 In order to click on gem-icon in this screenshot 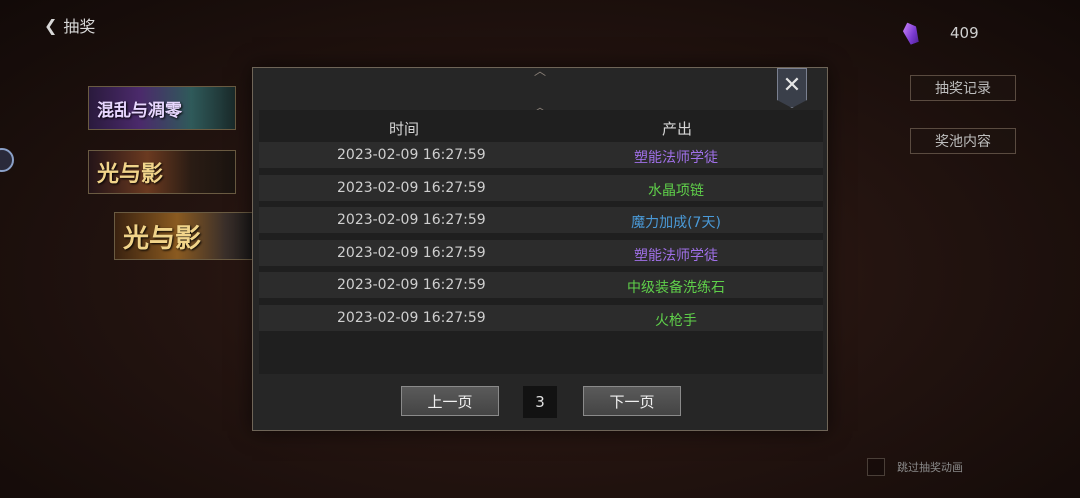, I will do `click(911, 32)`.